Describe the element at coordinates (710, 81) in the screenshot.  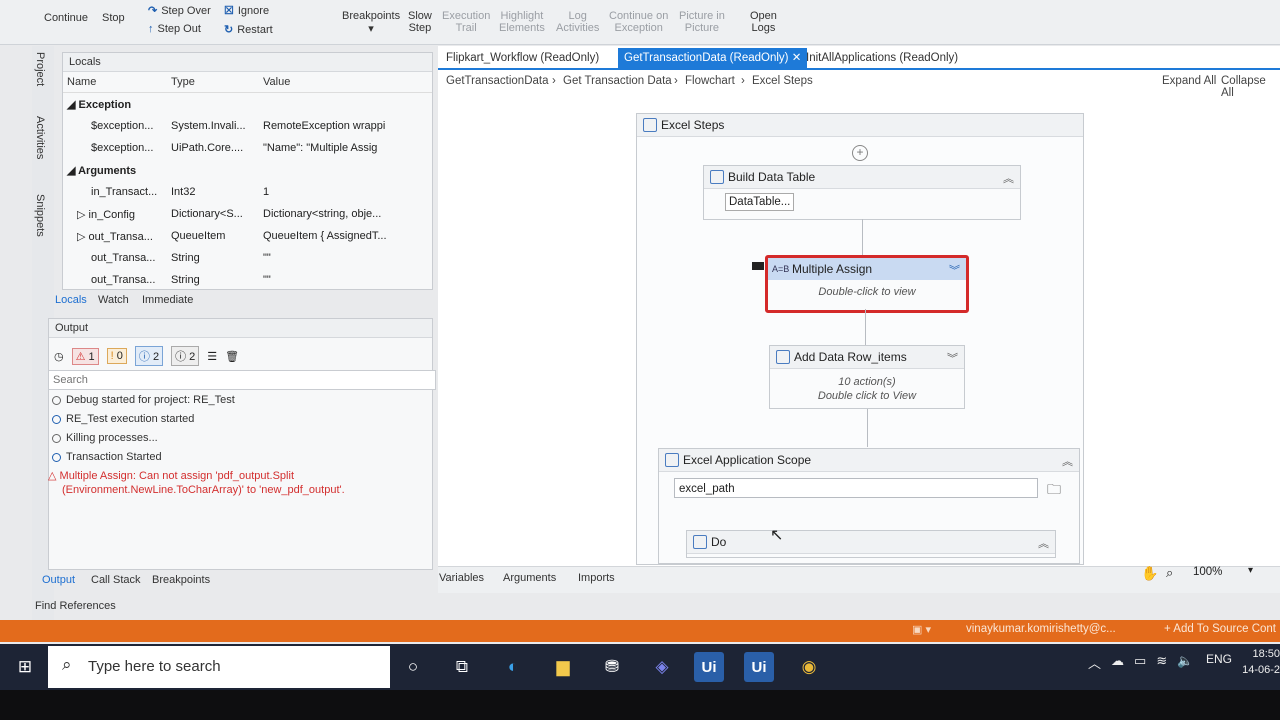
I see `breadcrumb-item: Flowchart` at that location.